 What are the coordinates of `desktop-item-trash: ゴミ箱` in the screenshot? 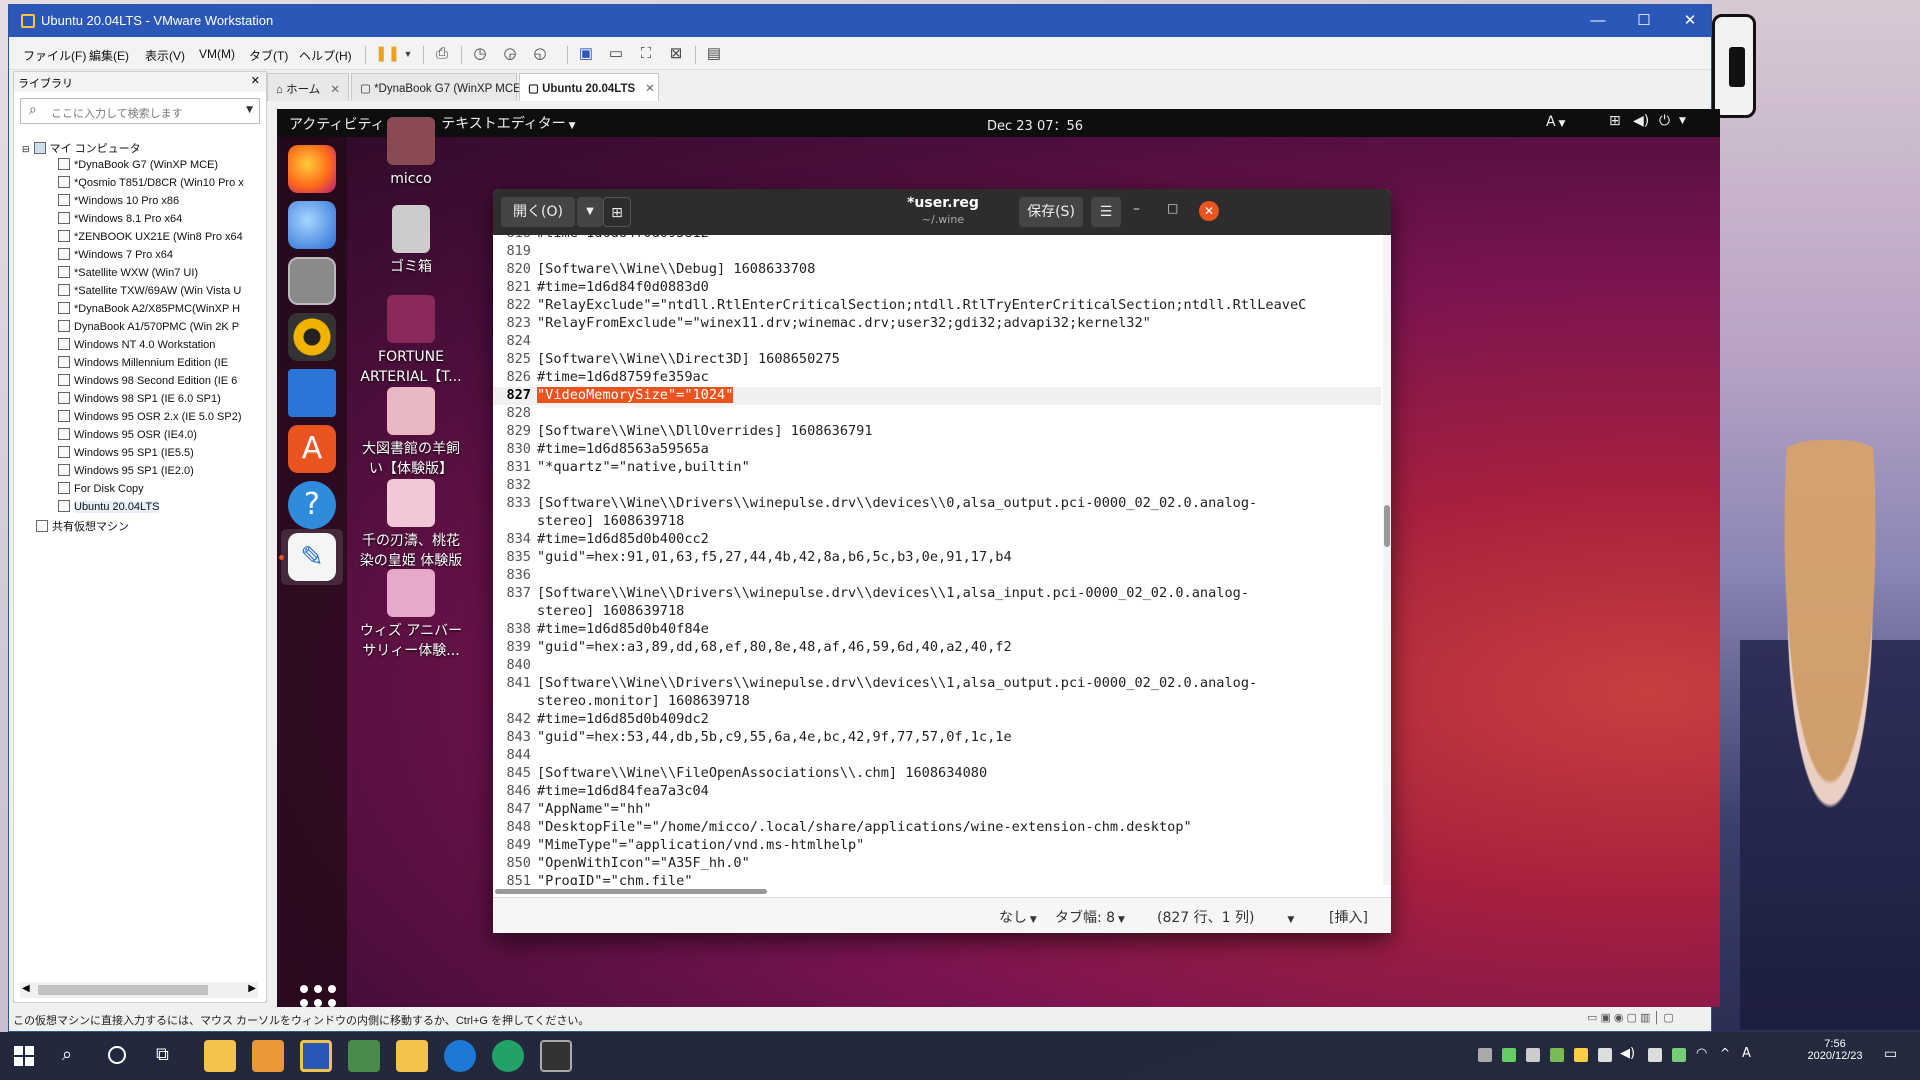 It's located at (411, 241).